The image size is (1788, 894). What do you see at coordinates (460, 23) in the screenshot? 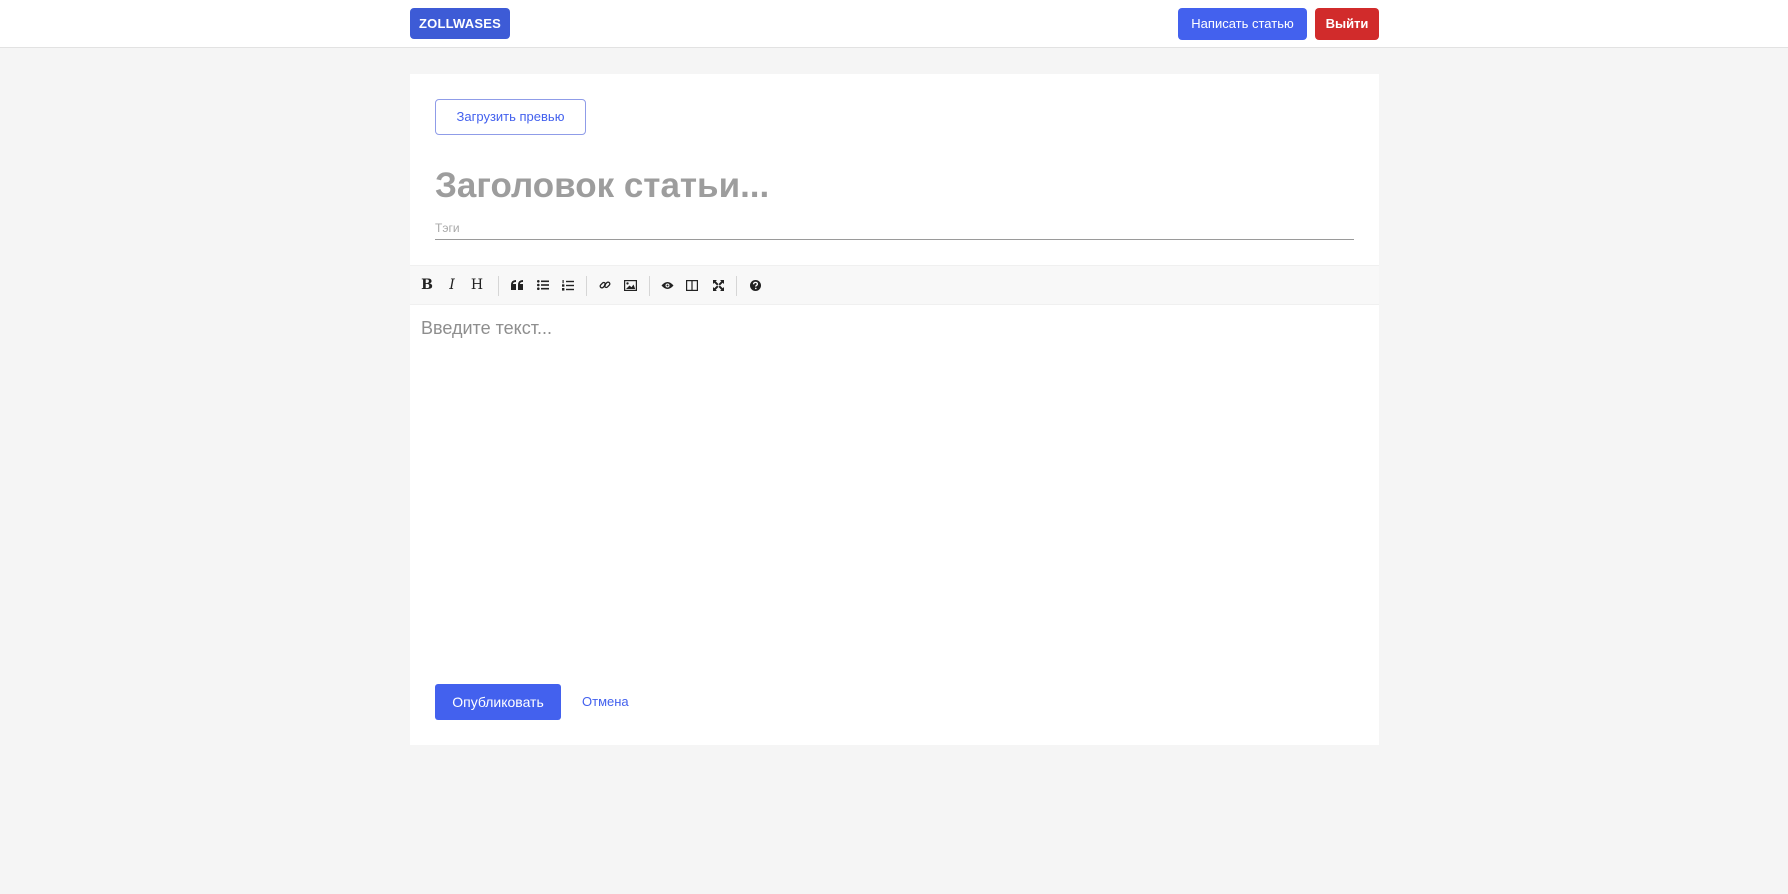
I see `logo: ZOLLWASES` at bounding box center [460, 23].